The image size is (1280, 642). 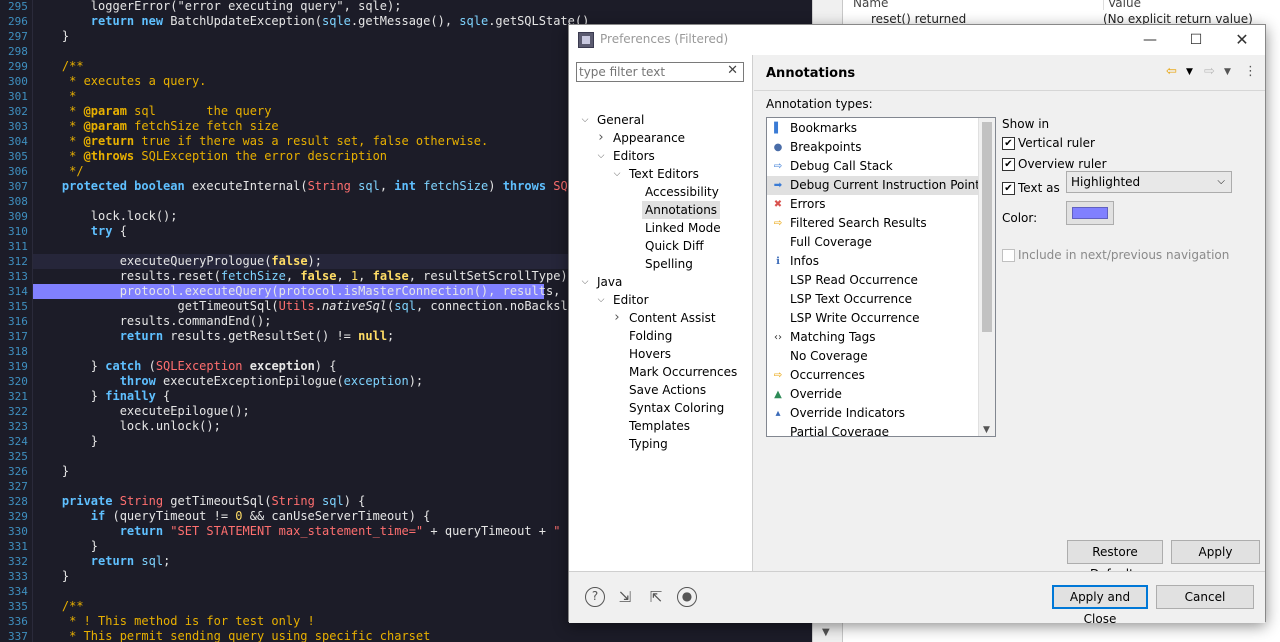 I want to click on record-icon: ●, so click(x=687, y=597).